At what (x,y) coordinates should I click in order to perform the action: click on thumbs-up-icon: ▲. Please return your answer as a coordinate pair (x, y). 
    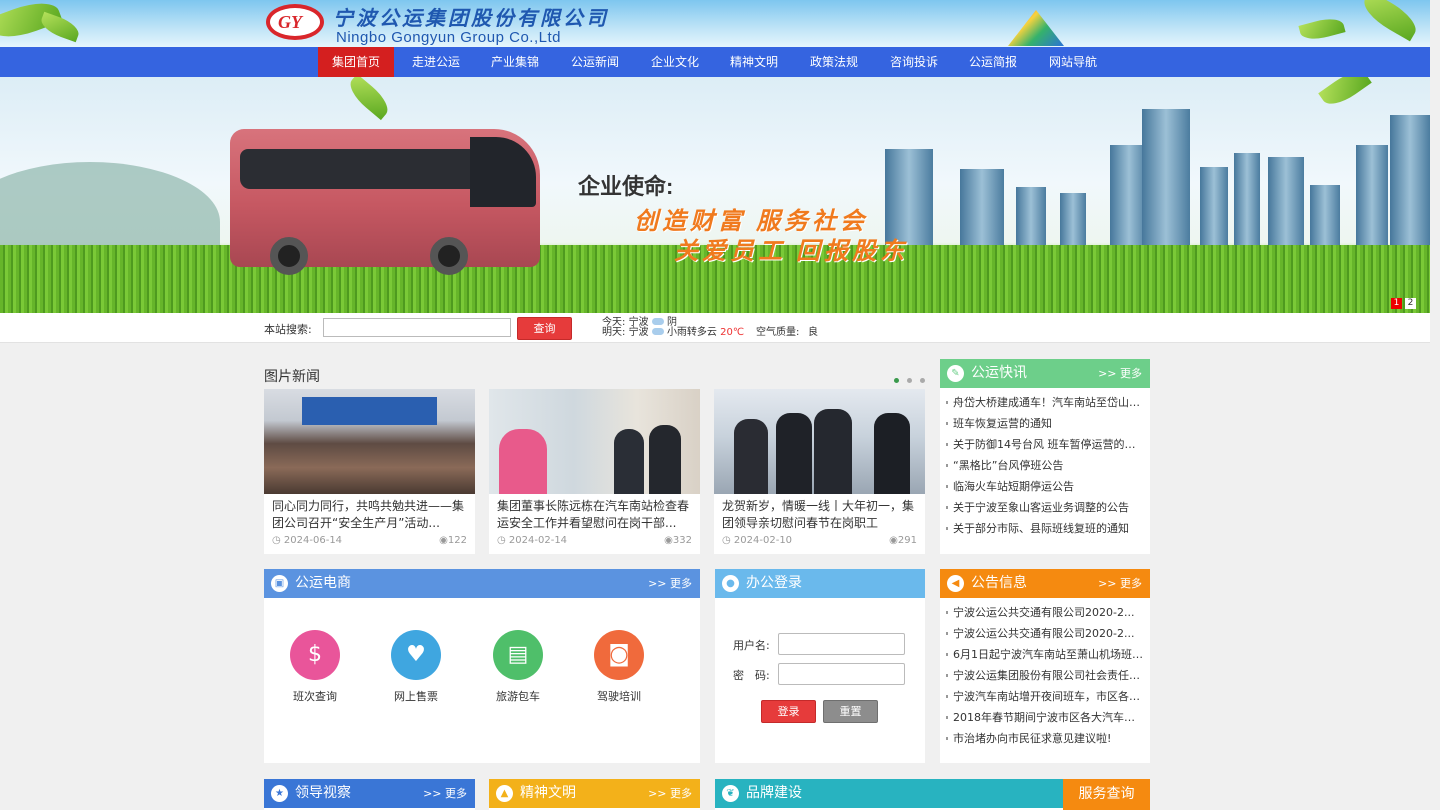
    Looking at the image, I should click on (504, 793).